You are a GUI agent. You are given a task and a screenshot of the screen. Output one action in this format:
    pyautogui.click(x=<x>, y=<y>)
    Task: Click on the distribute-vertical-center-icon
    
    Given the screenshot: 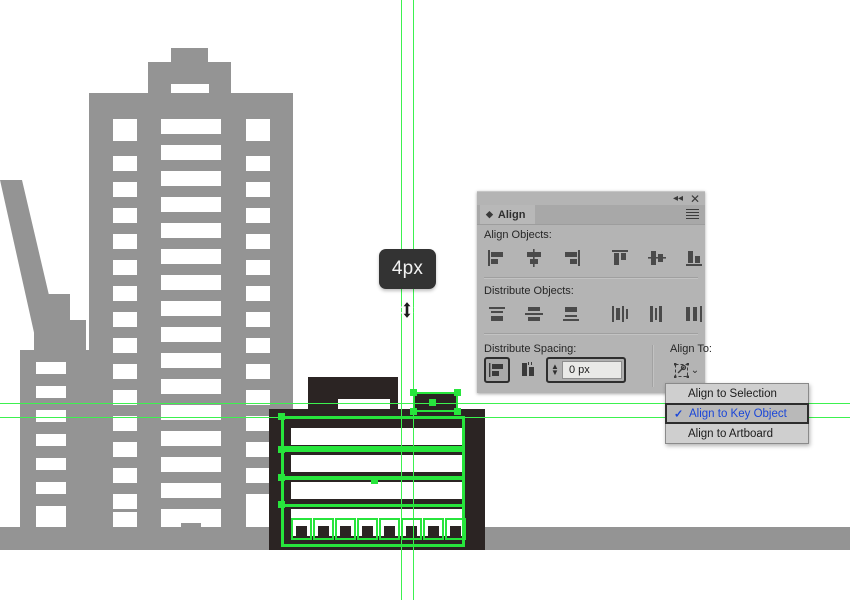 What is the action you would take?
    pyautogui.click(x=534, y=314)
    